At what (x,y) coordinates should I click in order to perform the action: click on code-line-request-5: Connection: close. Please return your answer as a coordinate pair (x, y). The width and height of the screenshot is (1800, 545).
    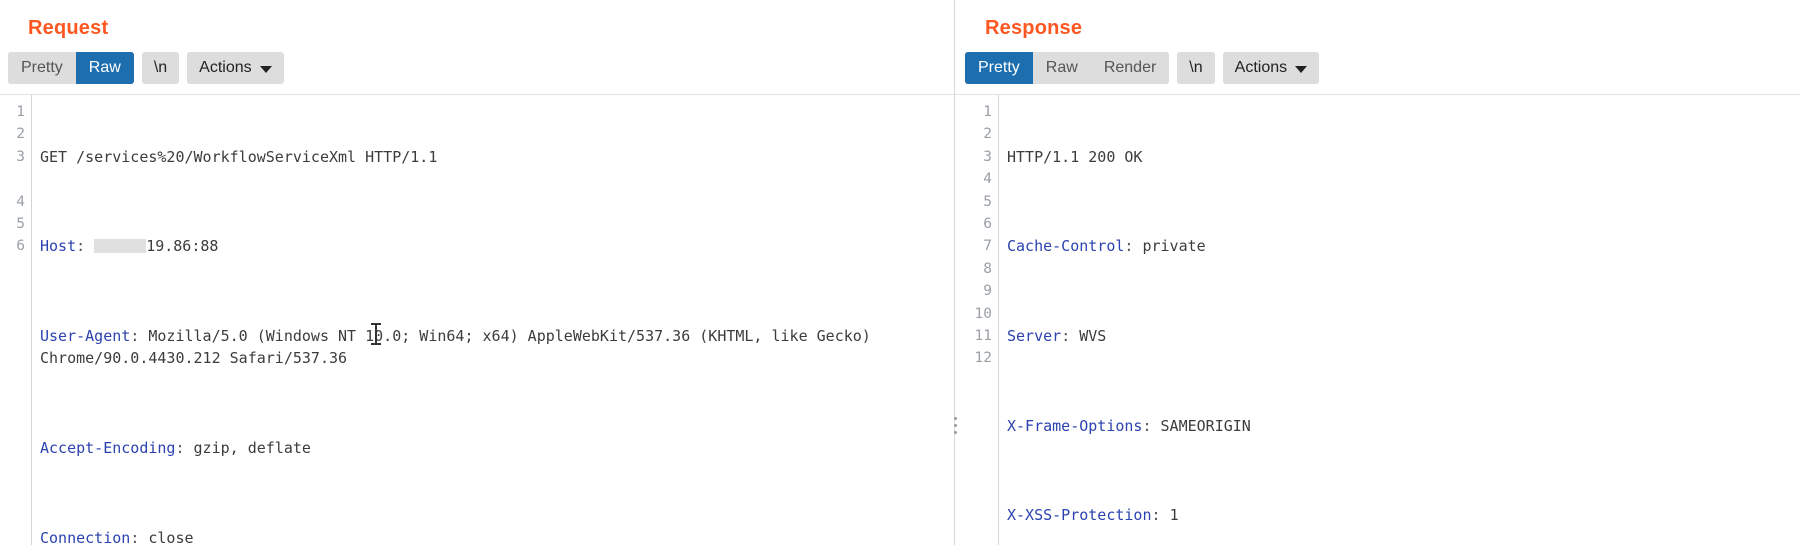
    Looking at the image, I should click on (497, 536).